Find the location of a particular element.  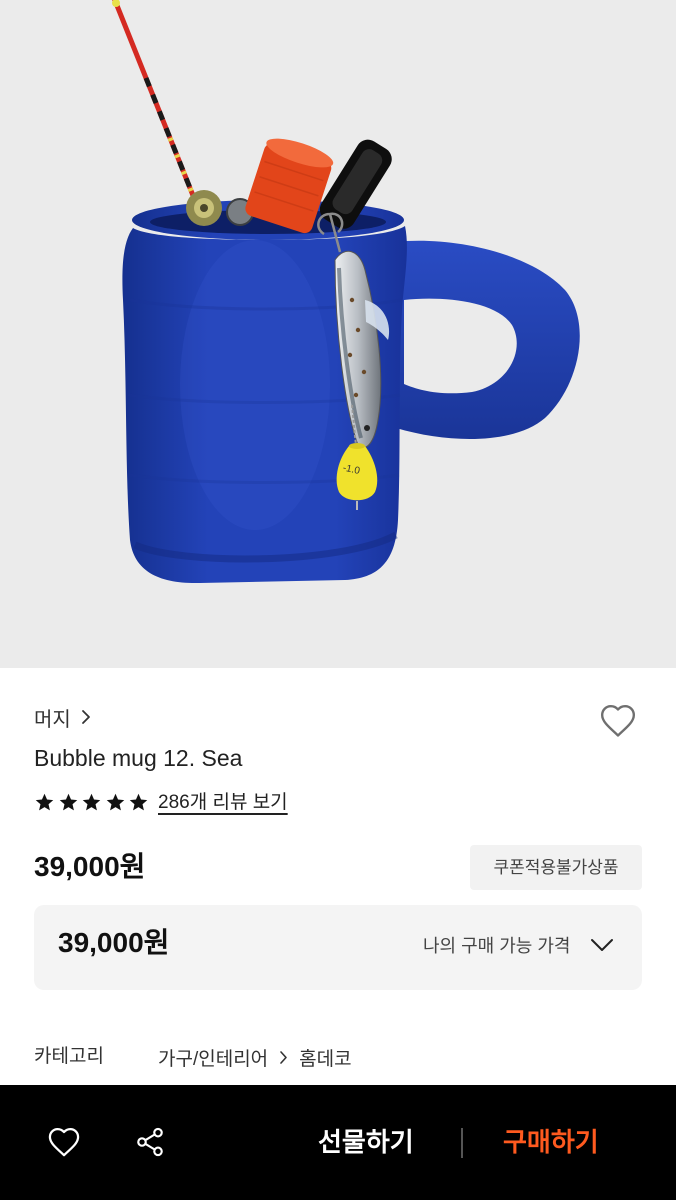

rating-stars is located at coordinates (91, 803).